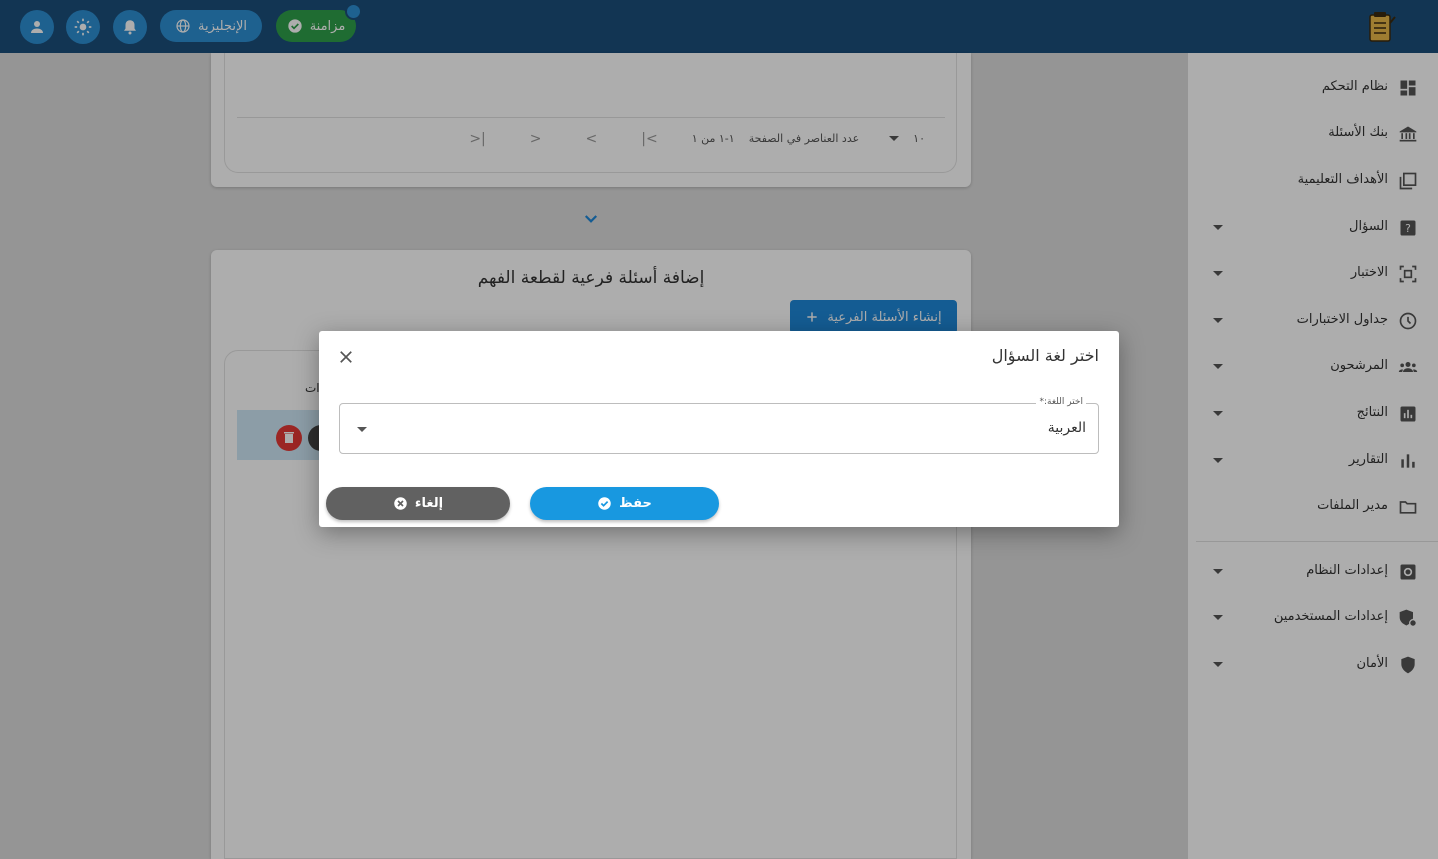 Image resolution: width=1438 pixels, height=859 pixels. What do you see at coordinates (1066, 428) in the screenshot?
I see `language-select-value: العربية` at bounding box center [1066, 428].